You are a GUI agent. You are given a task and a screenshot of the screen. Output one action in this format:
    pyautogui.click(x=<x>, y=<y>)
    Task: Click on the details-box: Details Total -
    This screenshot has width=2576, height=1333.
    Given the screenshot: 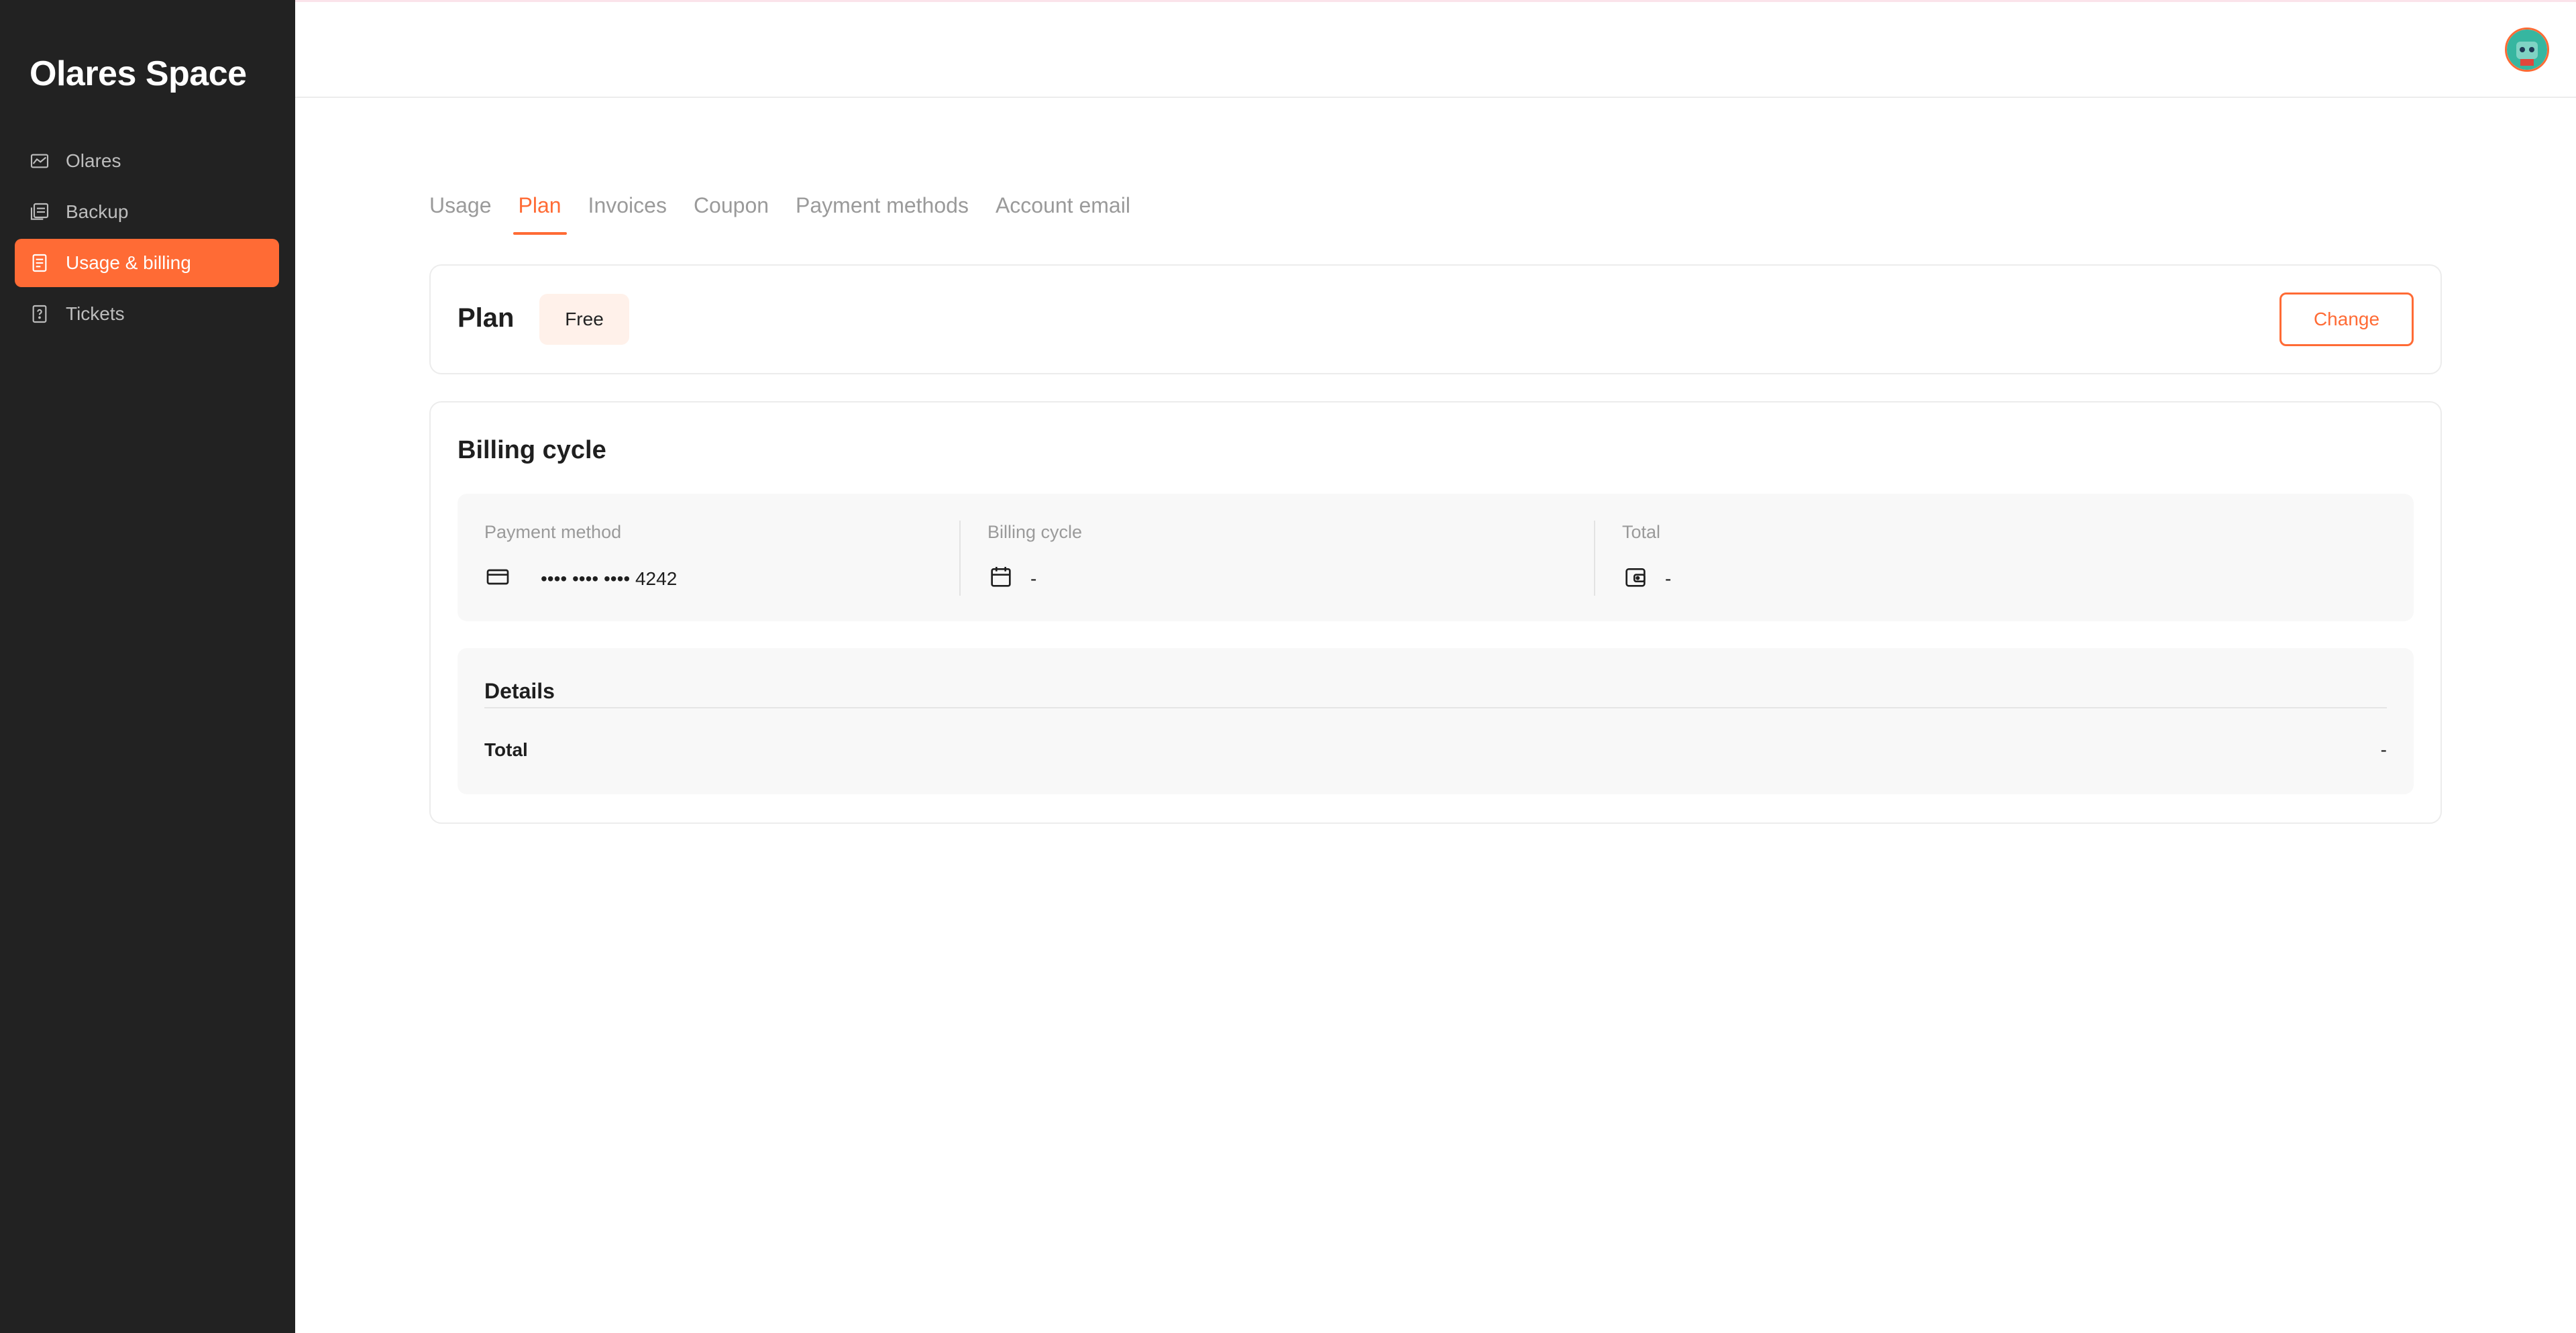 What is the action you would take?
    pyautogui.click(x=1436, y=721)
    